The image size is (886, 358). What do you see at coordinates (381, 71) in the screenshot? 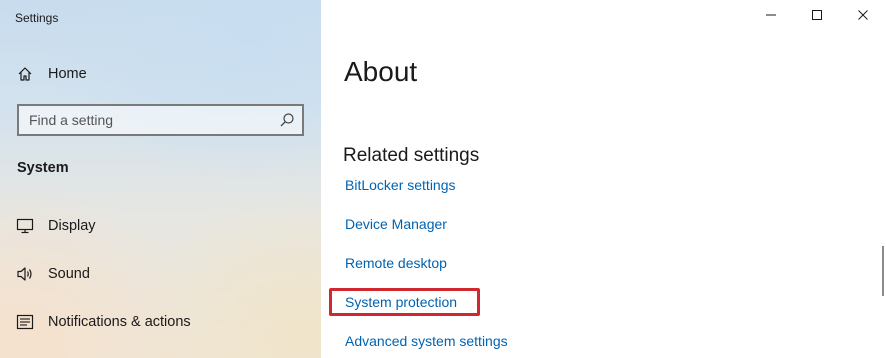
I see `page-title: About` at bounding box center [381, 71].